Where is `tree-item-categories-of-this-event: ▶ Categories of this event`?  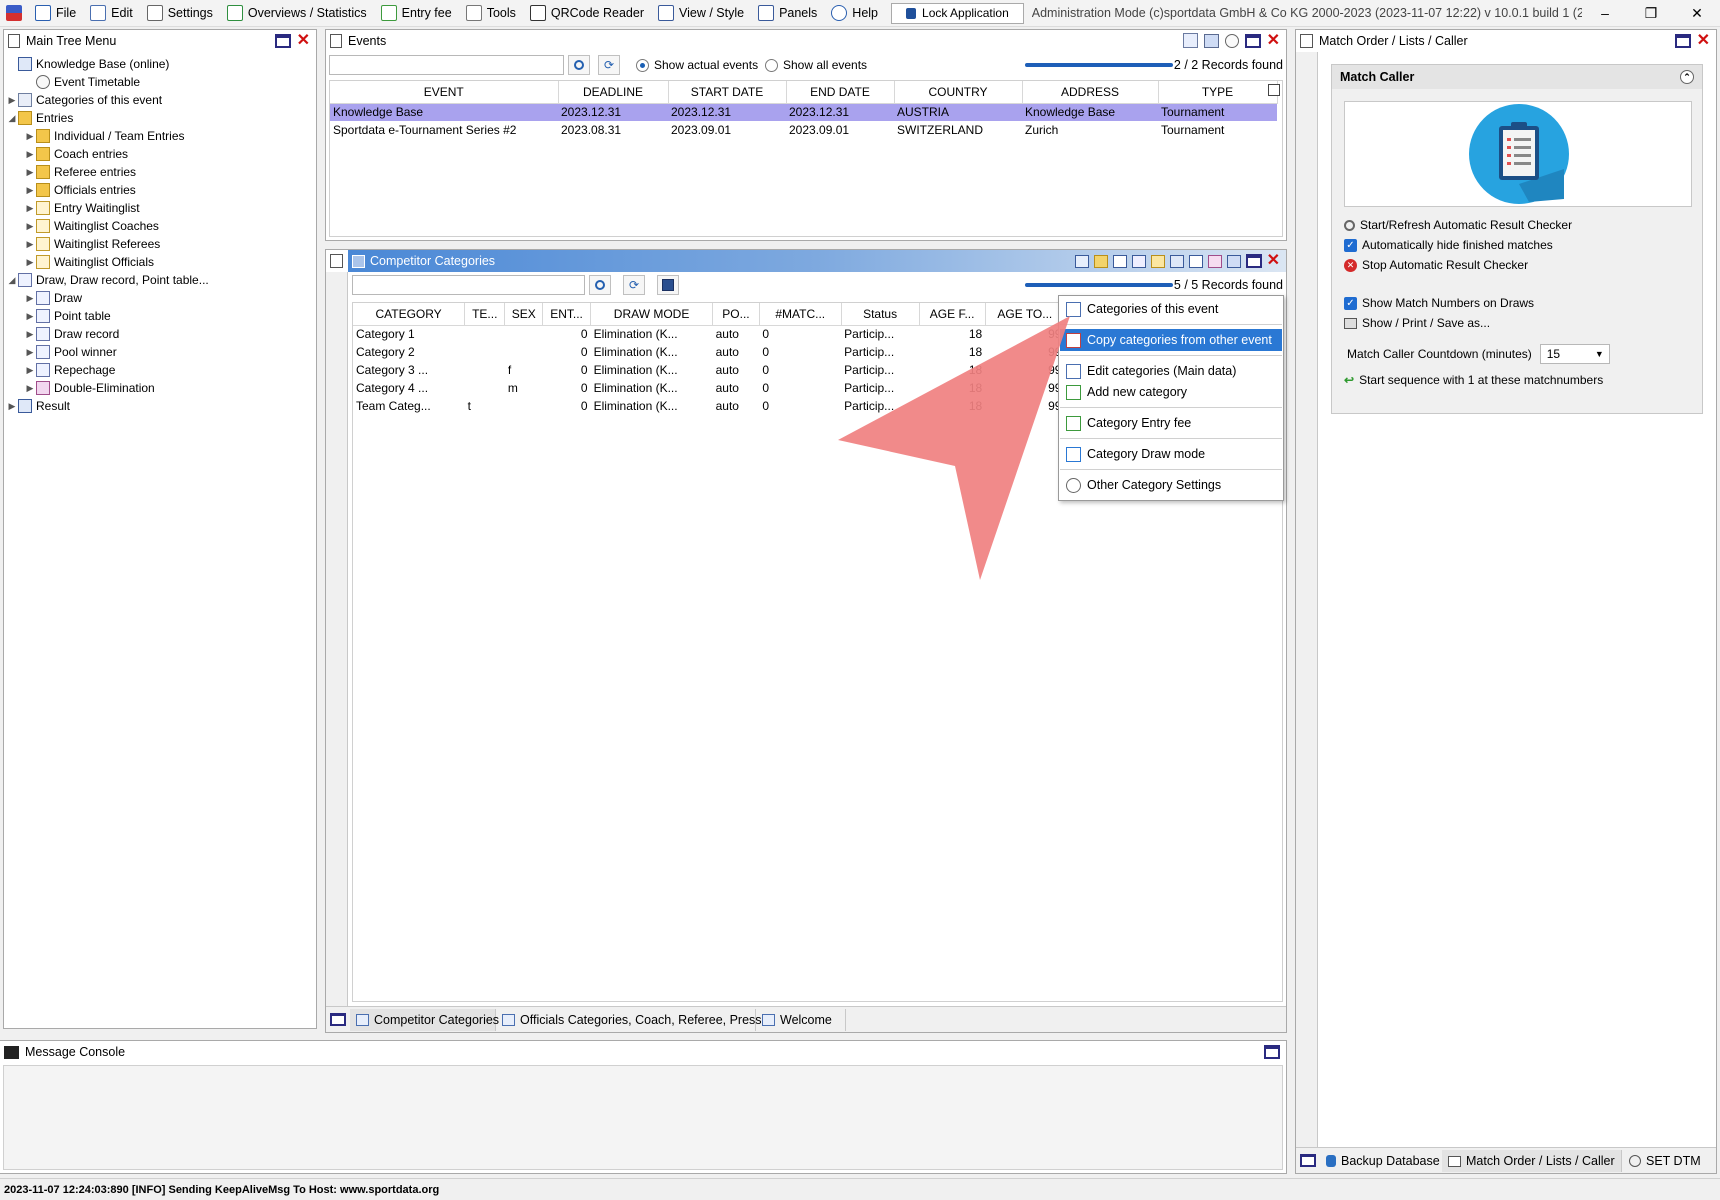 tree-item-categories-of-this-event: ▶ Categories of this event is located at coordinates (84, 100).